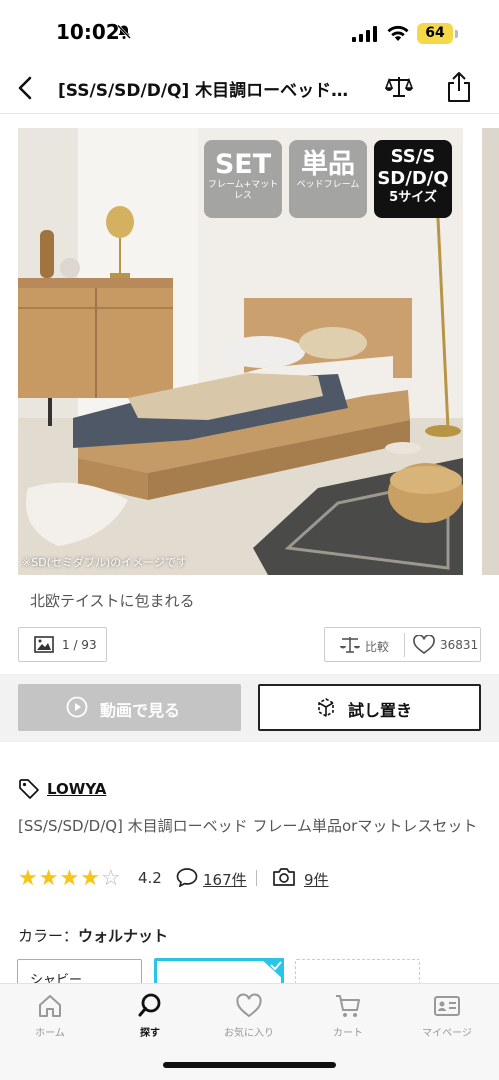  I want to click on rating-stars: ★★★★☆, so click(70, 878).